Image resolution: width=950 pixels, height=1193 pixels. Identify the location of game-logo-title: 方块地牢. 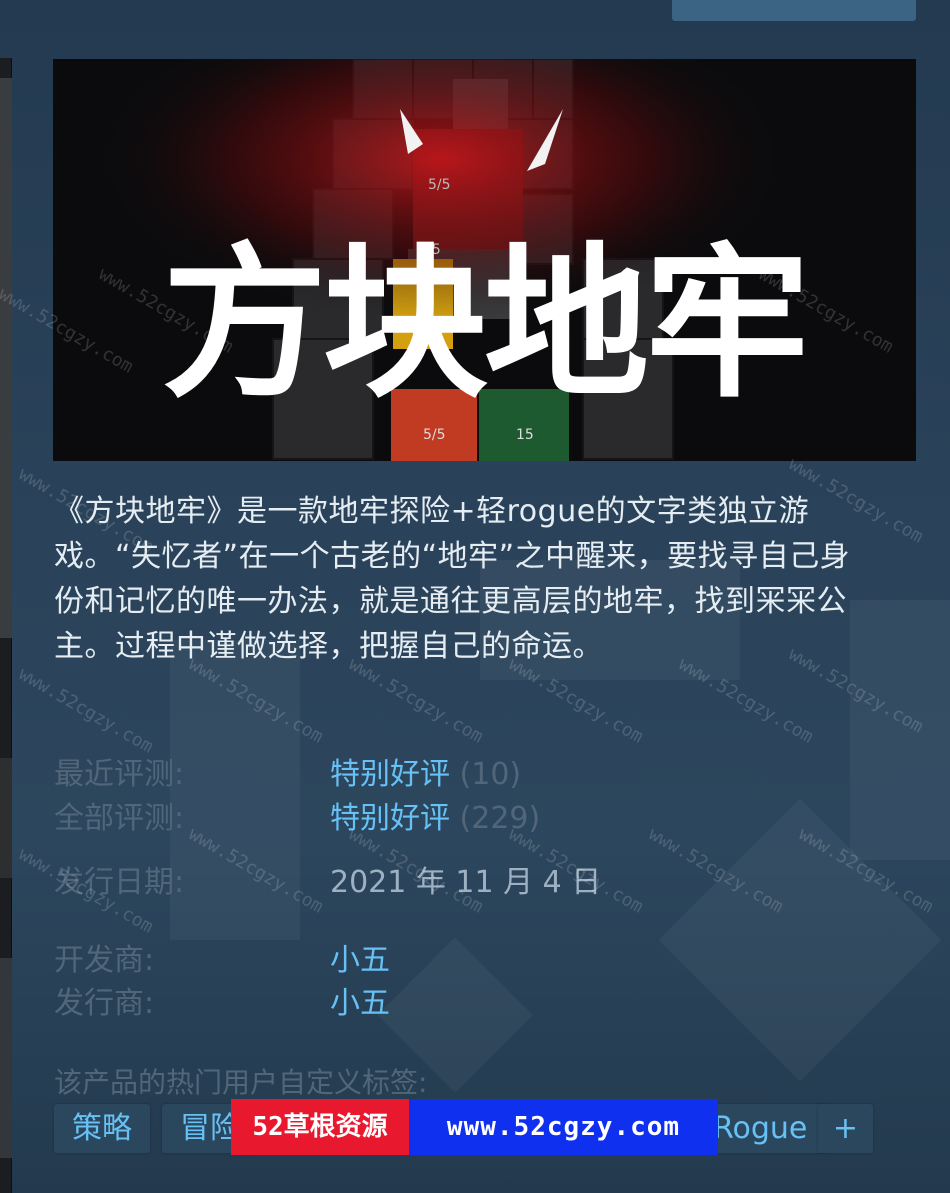
(484, 324).